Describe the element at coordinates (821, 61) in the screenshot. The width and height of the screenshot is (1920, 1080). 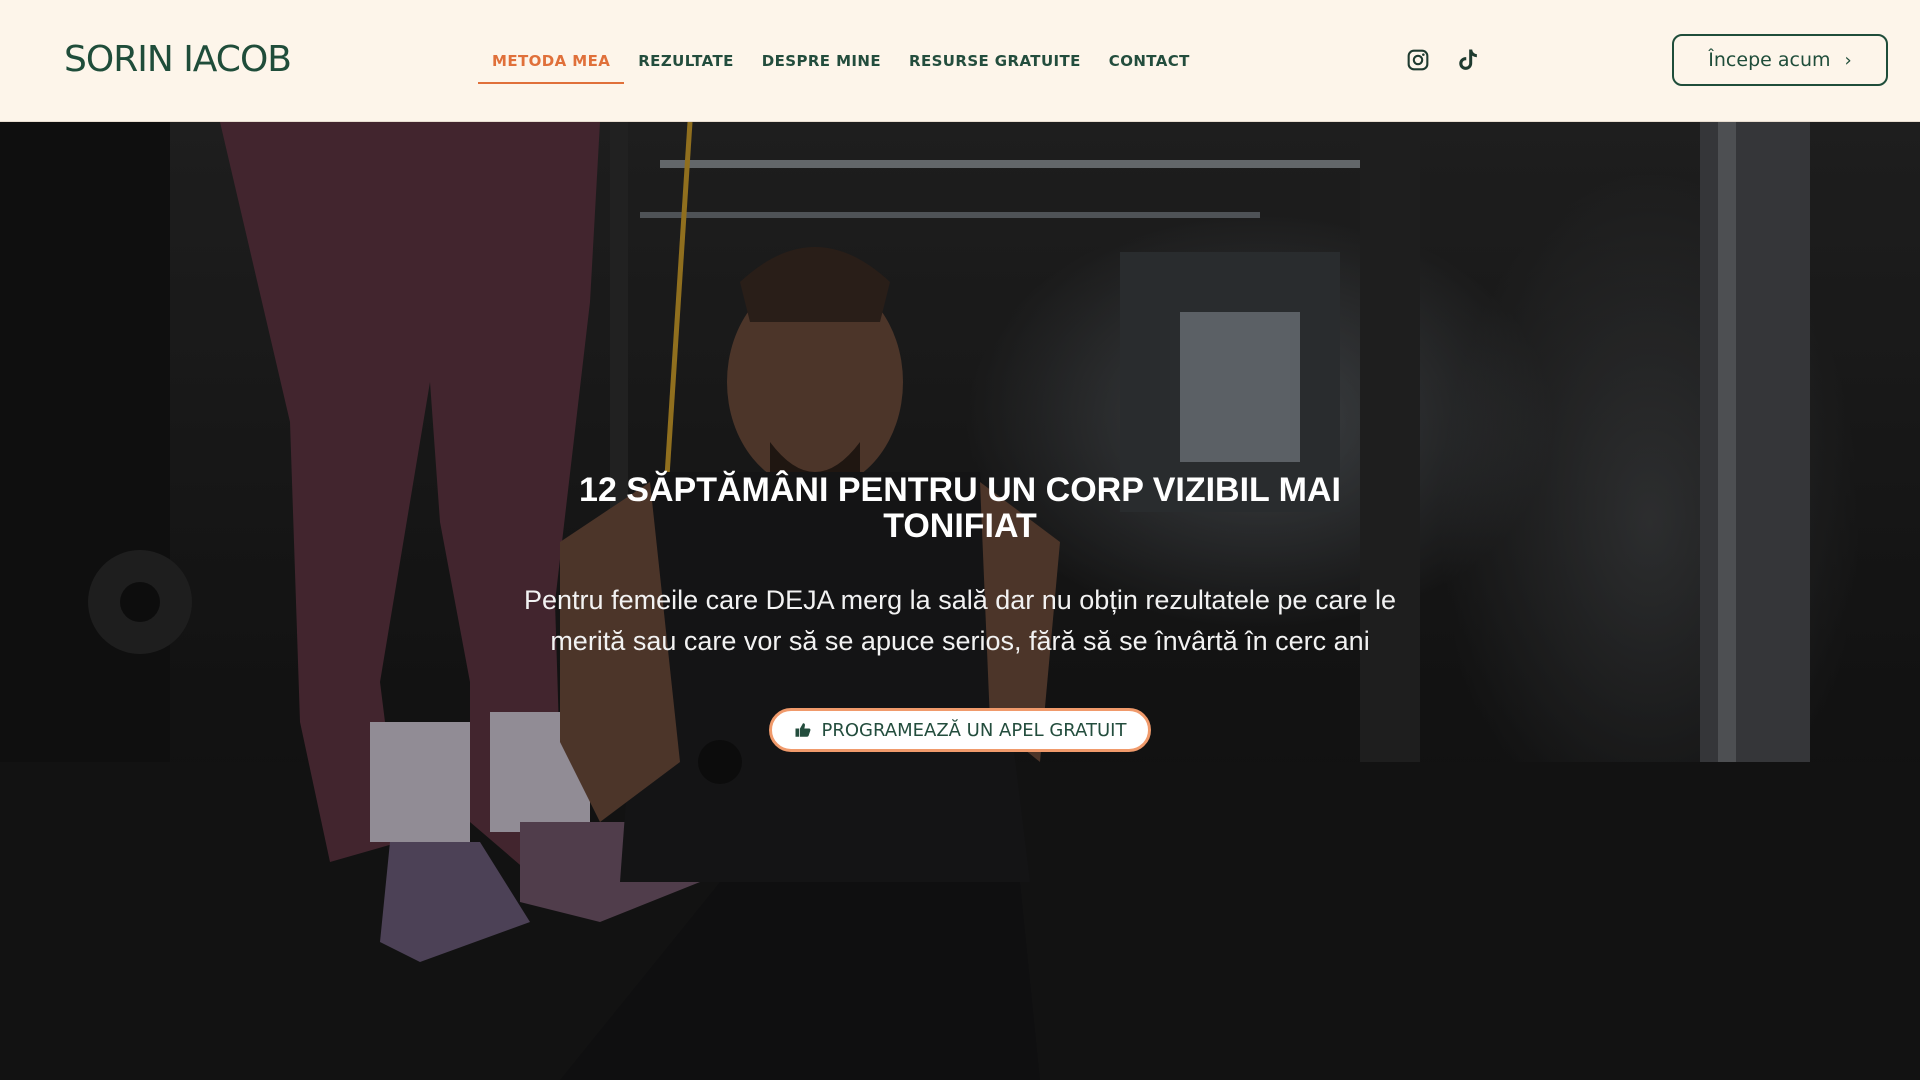
I see `nav-item-despre-mine: DESPRE MINE` at that location.